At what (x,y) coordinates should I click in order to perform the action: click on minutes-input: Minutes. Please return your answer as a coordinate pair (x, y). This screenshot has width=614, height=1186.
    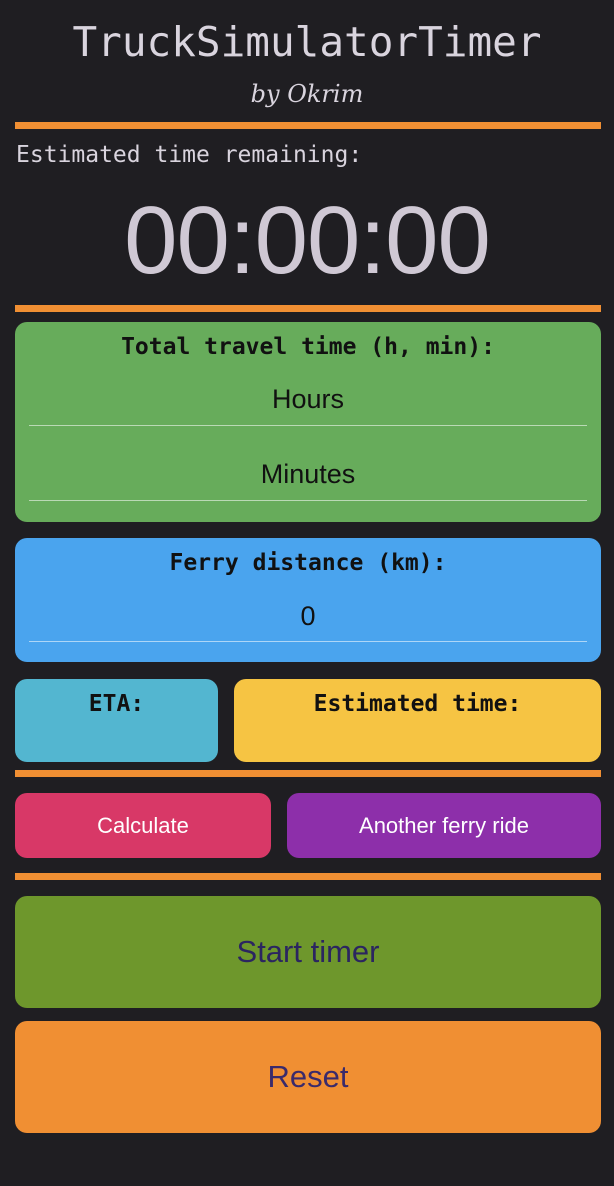
    Looking at the image, I should click on (308, 480).